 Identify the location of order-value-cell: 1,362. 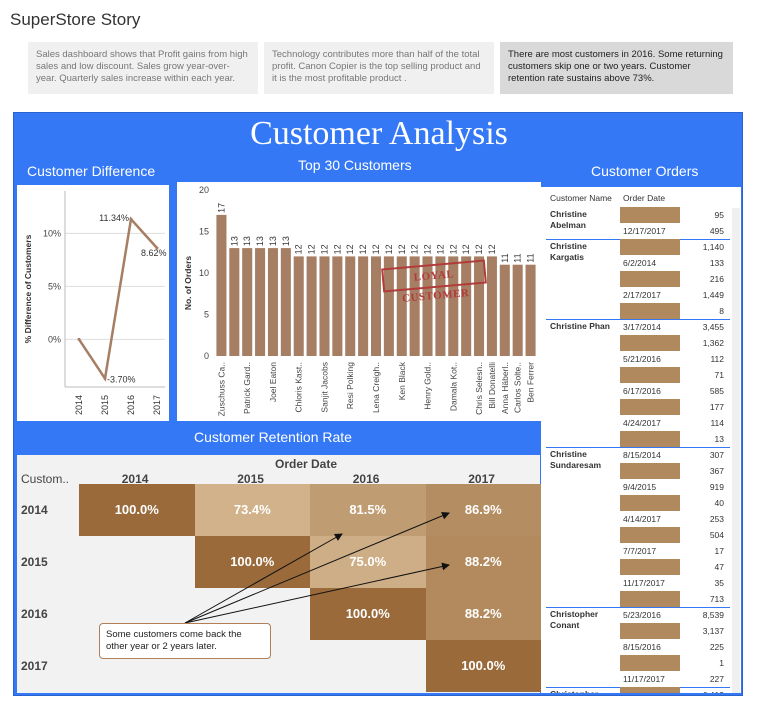
(703, 343).